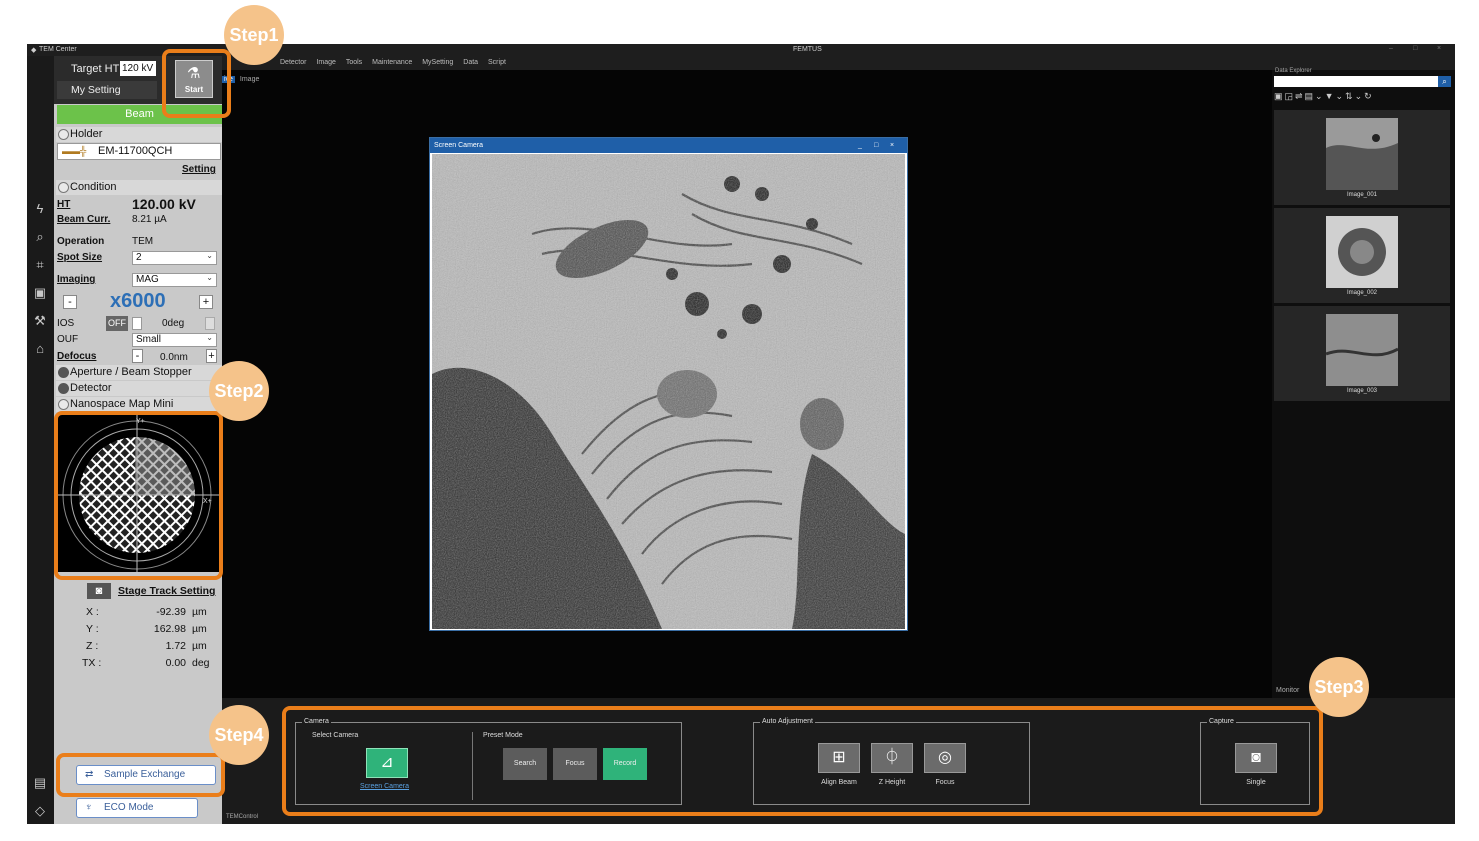 Image resolution: width=1479 pixels, height=841 pixels. I want to click on step3-callout: Step3, so click(1339, 687).